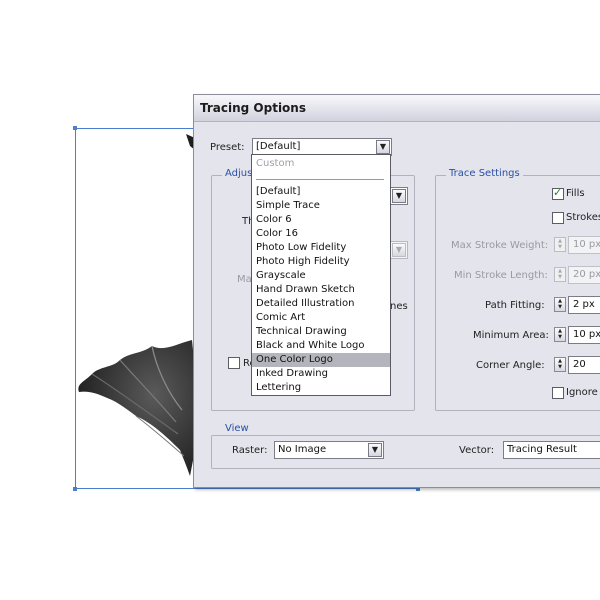  I want to click on dialog-title: Tracing Options, so click(253, 108).